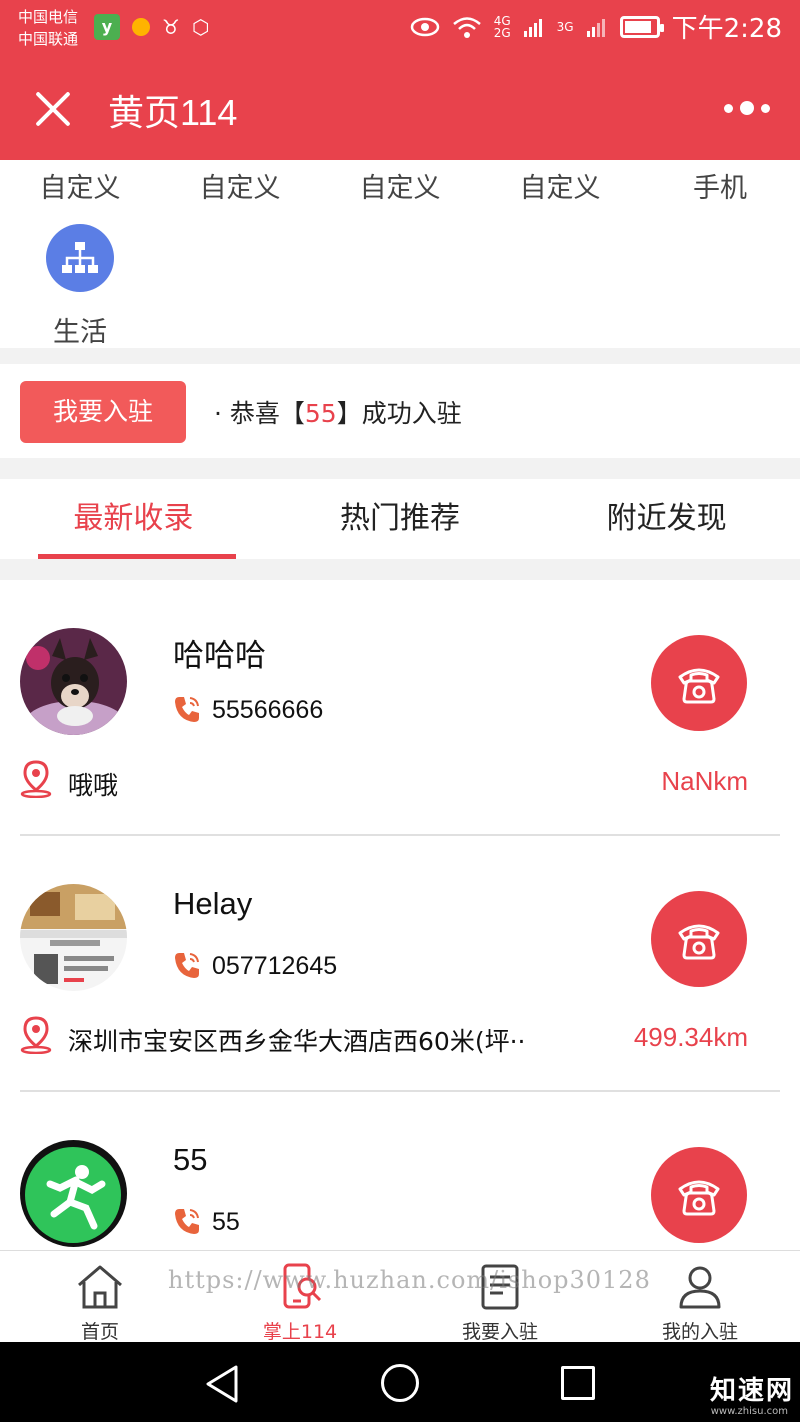 This screenshot has width=800, height=1422. I want to click on tab-zhangshang114-label: 掌上114, so click(300, 1332).